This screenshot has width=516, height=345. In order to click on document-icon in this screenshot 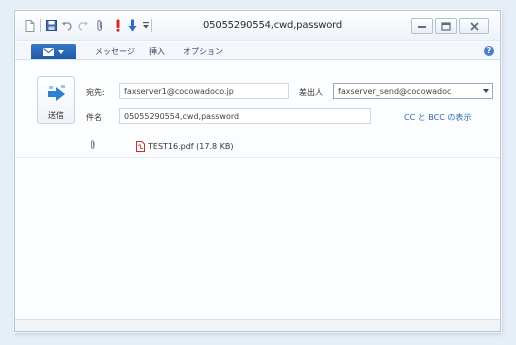, I will do `click(30, 25)`.